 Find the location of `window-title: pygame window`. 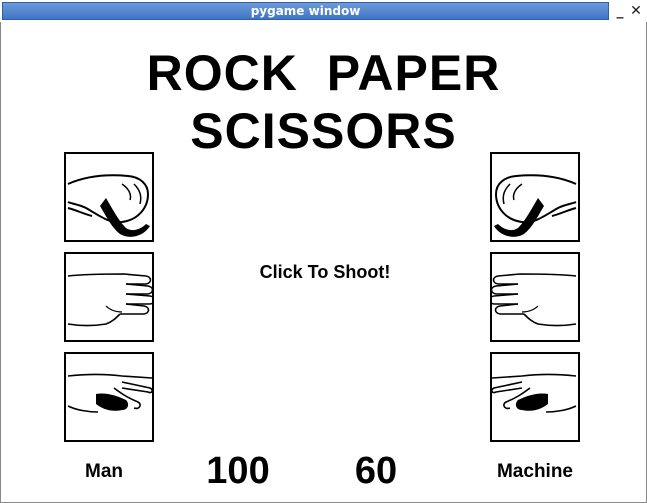

window-title: pygame window is located at coordinates (305, 11).